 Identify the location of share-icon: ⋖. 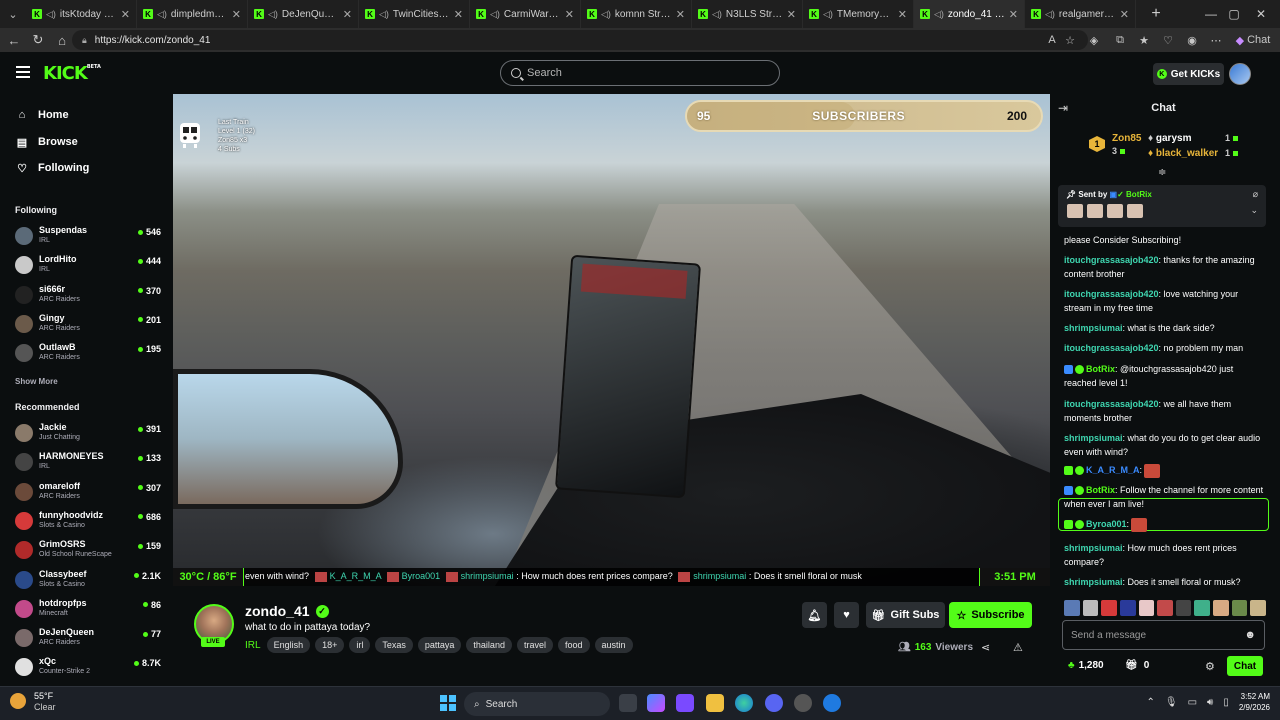
(985, 647).